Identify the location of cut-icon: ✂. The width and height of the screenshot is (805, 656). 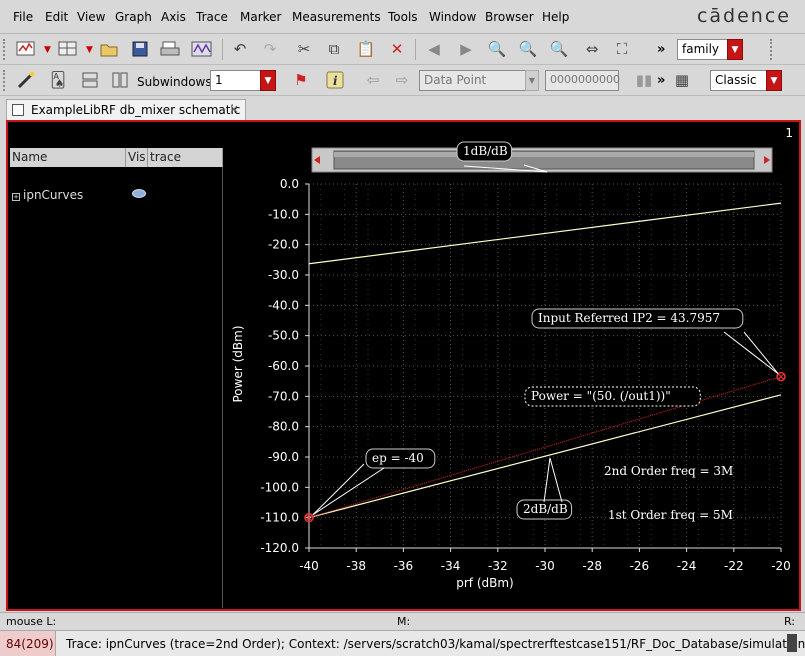
(304, 49).